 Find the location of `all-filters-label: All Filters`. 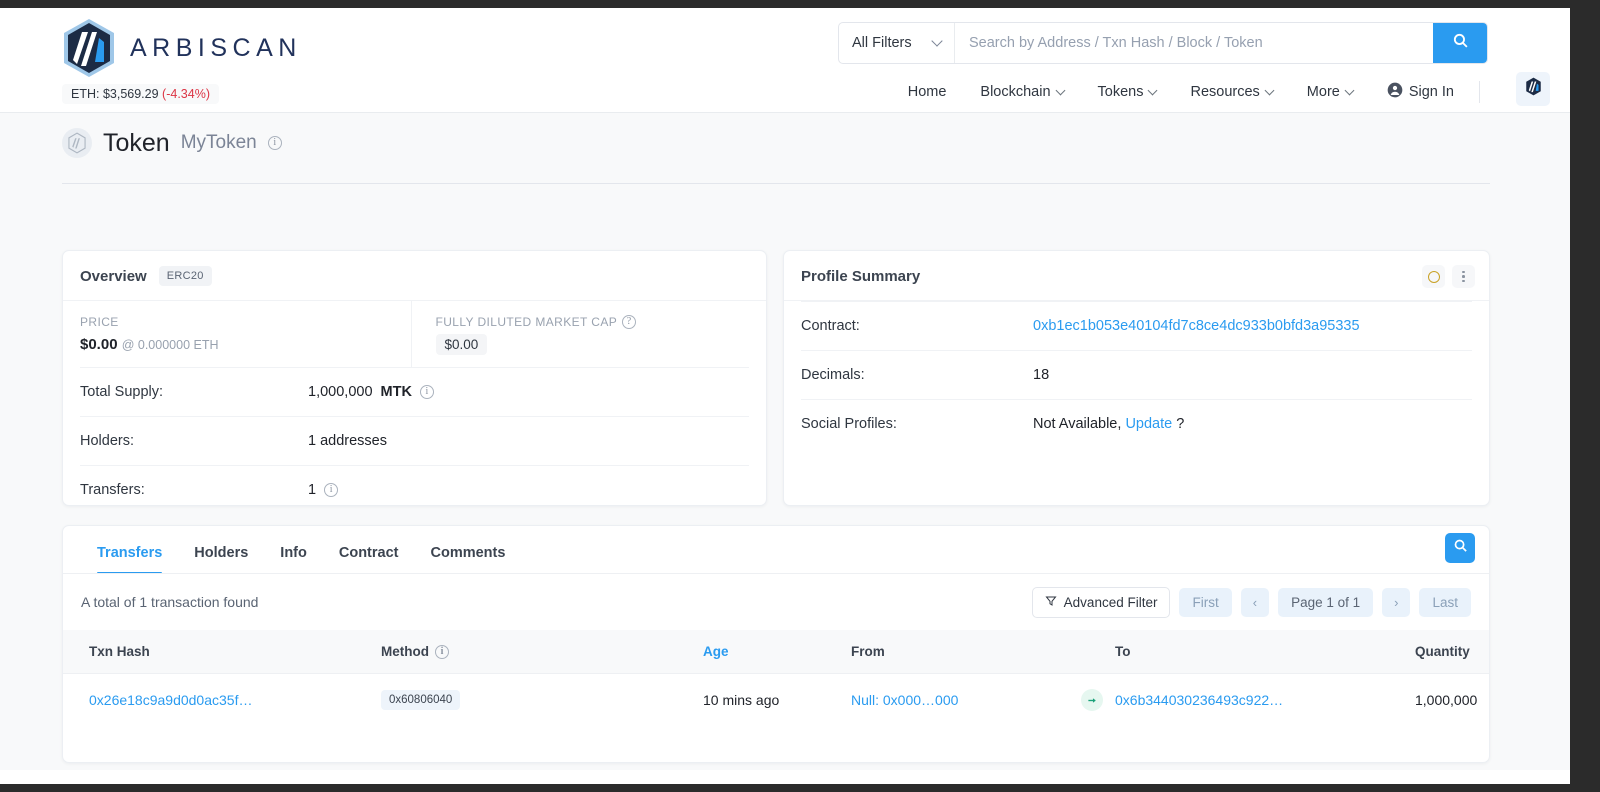

all-filters-label: All Filters is located at coordinates (882, 43).